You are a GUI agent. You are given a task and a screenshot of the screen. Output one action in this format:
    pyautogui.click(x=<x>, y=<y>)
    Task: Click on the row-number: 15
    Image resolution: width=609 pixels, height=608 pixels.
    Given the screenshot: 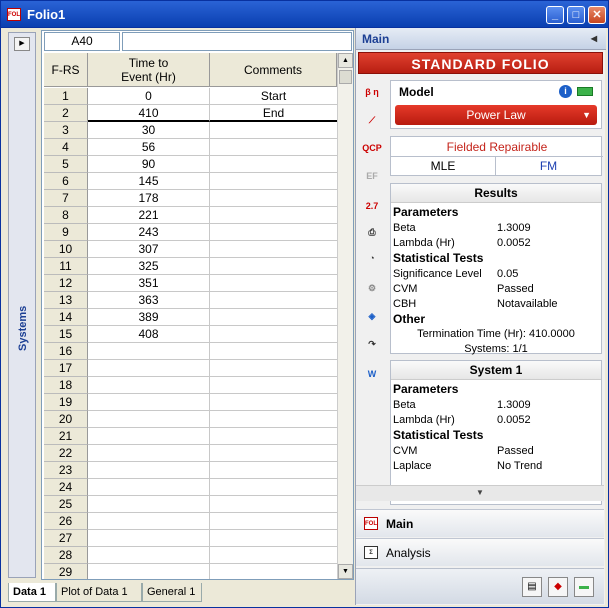 What is the action you would take?
    pyautogui.click(x=66, y=334)
    